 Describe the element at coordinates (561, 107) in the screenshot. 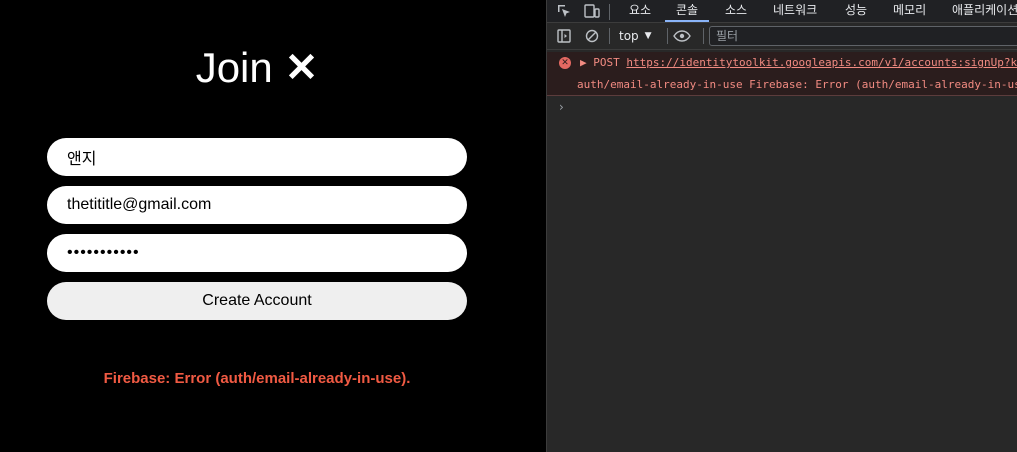

I see `console-prompt: ›` at that location.